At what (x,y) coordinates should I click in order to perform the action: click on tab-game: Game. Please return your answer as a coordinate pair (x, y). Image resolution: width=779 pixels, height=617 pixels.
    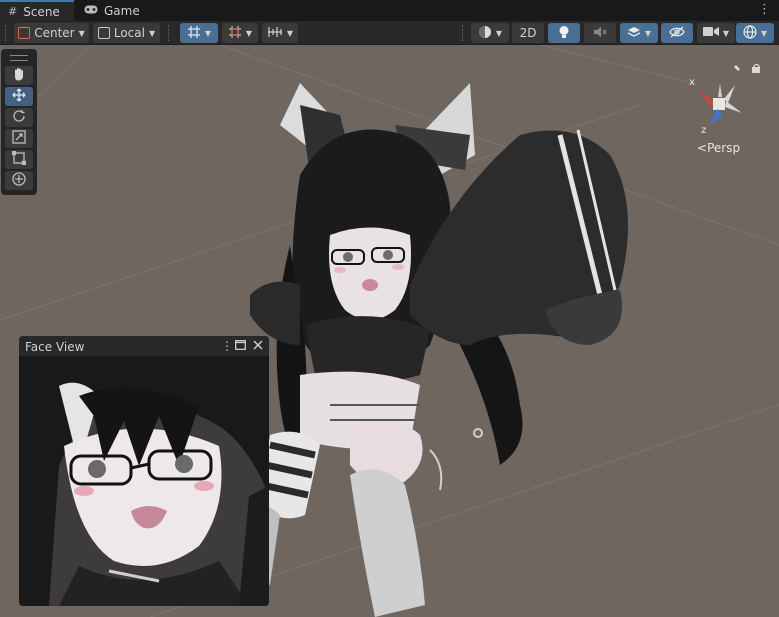
    Looking at the image, I should click on (109, 10).